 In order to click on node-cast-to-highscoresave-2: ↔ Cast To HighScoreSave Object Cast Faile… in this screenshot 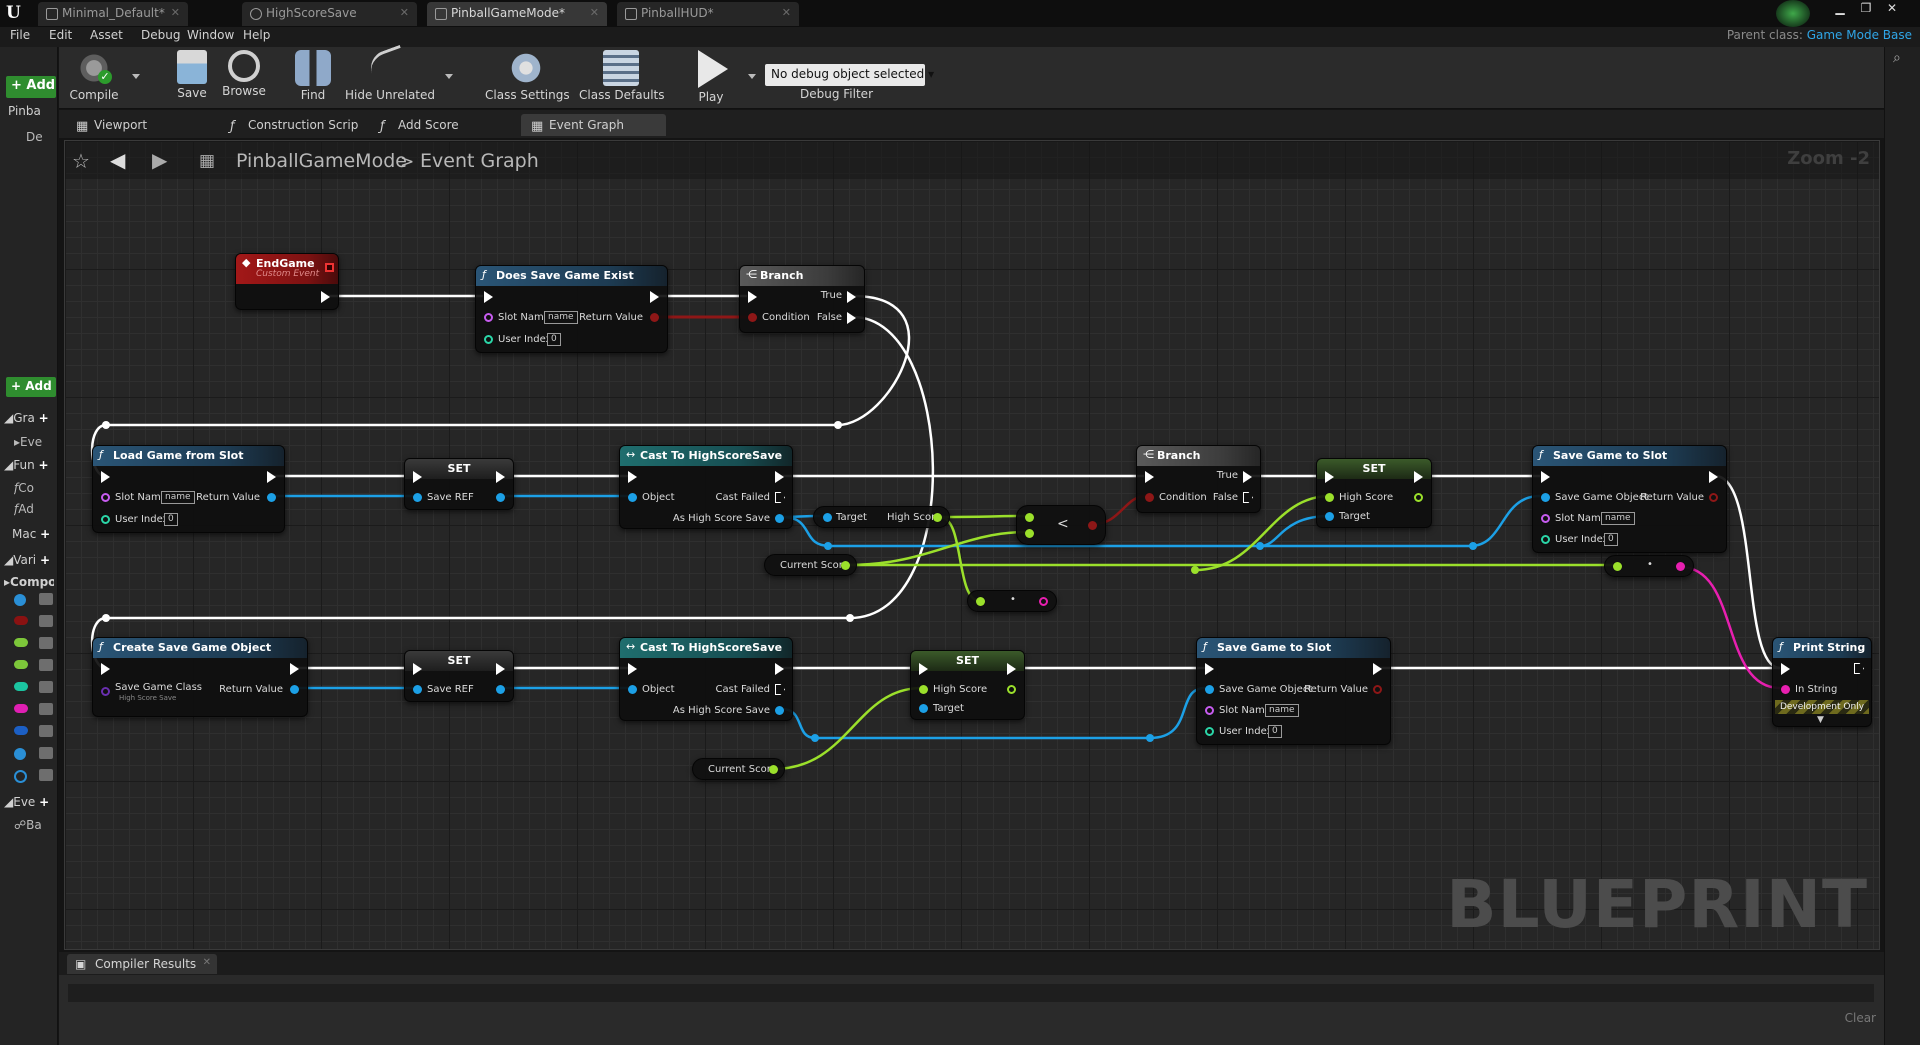, I will do `click(706, 679)`.